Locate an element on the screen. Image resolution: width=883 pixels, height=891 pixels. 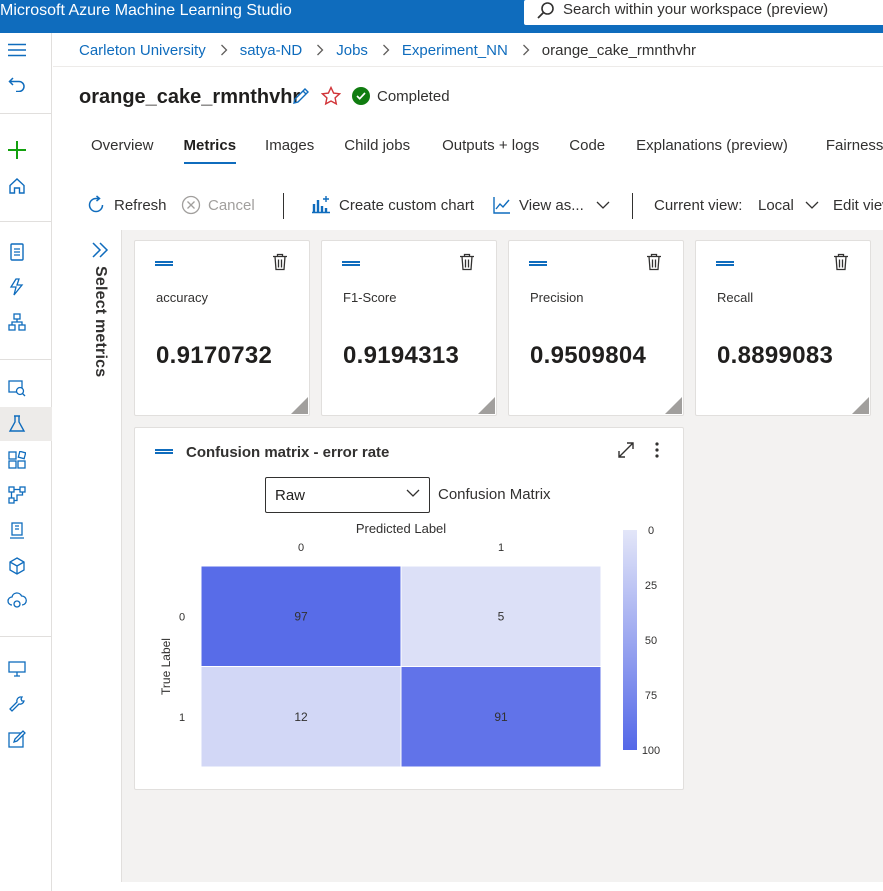
edit-icon is located at coordinates (301, 96).